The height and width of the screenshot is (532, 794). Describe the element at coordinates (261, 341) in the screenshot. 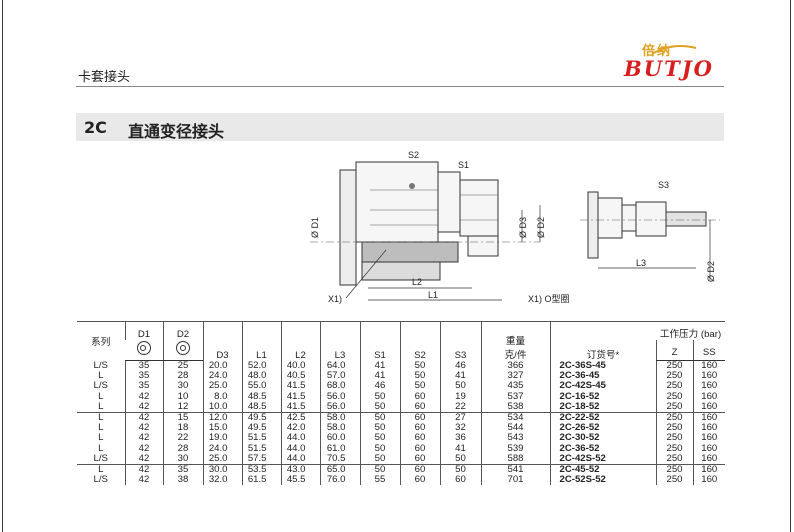

I see `header-l1: L1` at that location.